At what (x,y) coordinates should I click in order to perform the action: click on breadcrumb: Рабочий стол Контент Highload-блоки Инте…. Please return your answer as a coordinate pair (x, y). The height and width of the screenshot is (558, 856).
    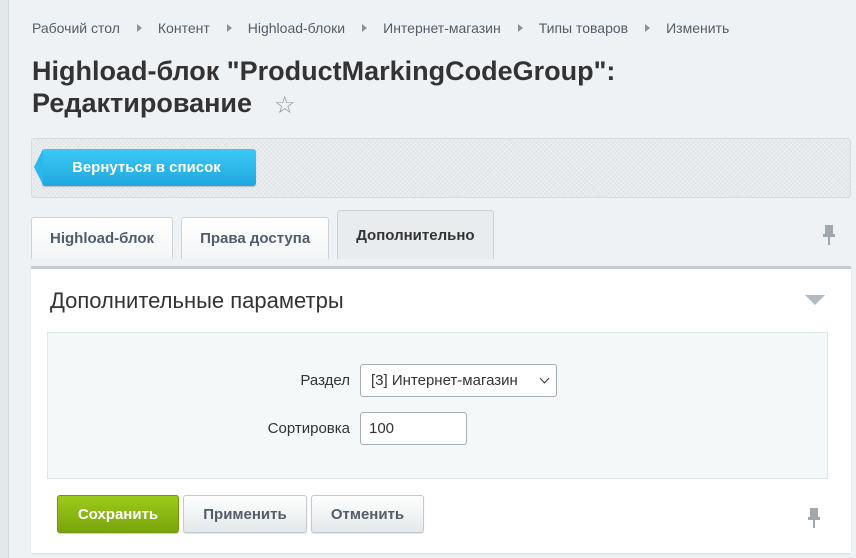
    Looking at the image, I should click on (380, 28).